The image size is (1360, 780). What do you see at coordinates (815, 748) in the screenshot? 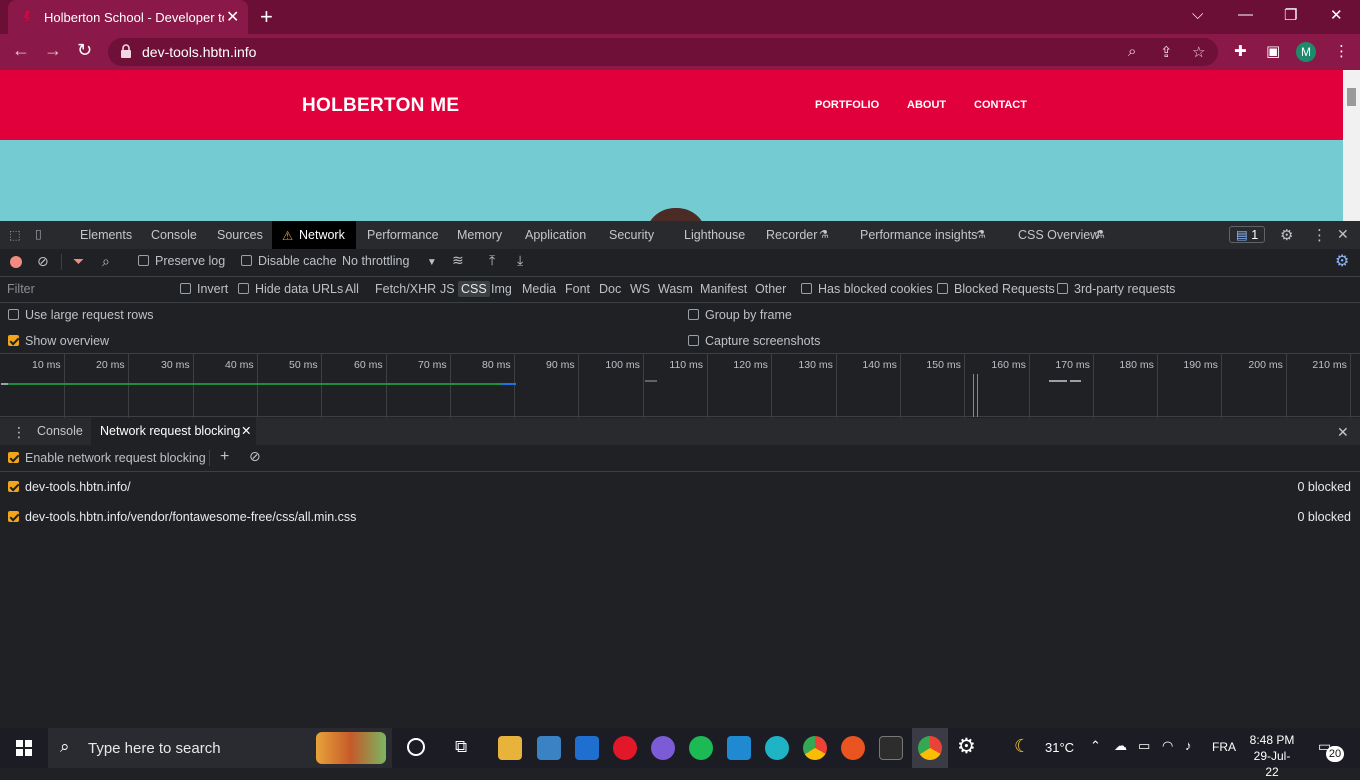
I see `chrome-icon` at bounding box center [815, 748].